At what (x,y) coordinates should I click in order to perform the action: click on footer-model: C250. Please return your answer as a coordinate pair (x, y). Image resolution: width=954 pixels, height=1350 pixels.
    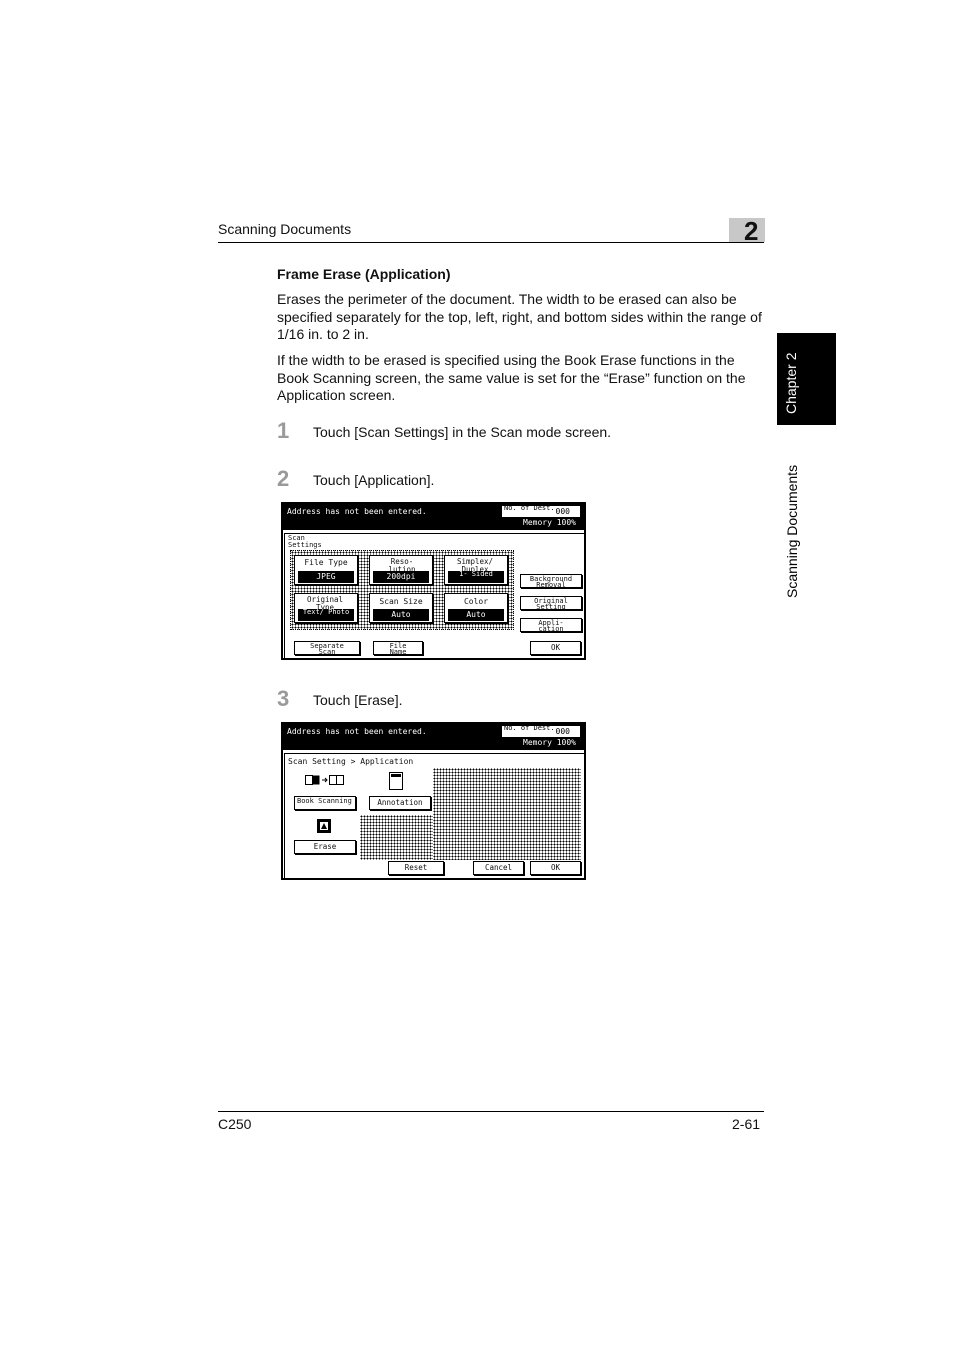
    Looking at the image, I should click on (235, 1124).